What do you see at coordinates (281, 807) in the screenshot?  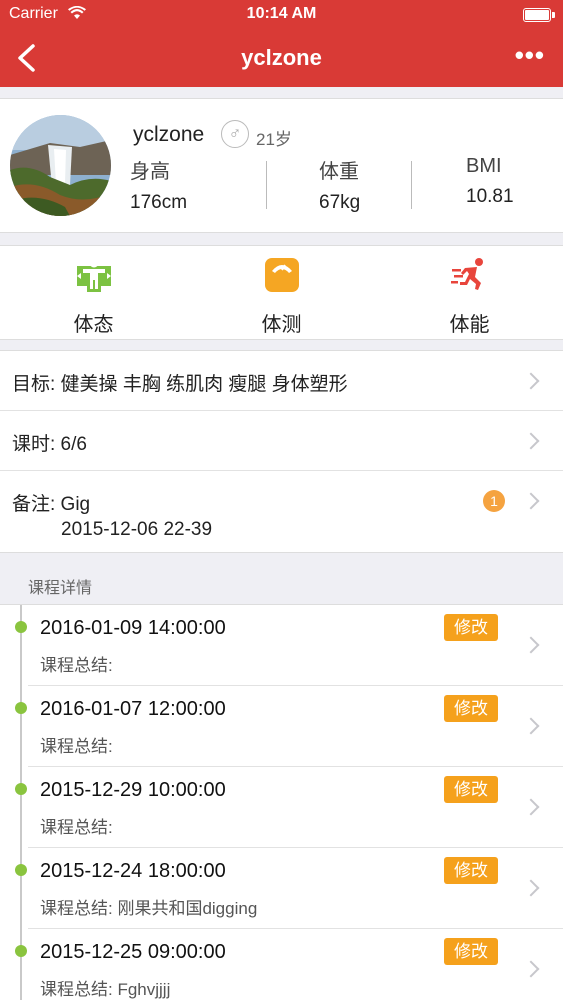 I see `session-item: 2015-12-29 10:00:00 课程总结: 修改` at bounding box center [281, 807].